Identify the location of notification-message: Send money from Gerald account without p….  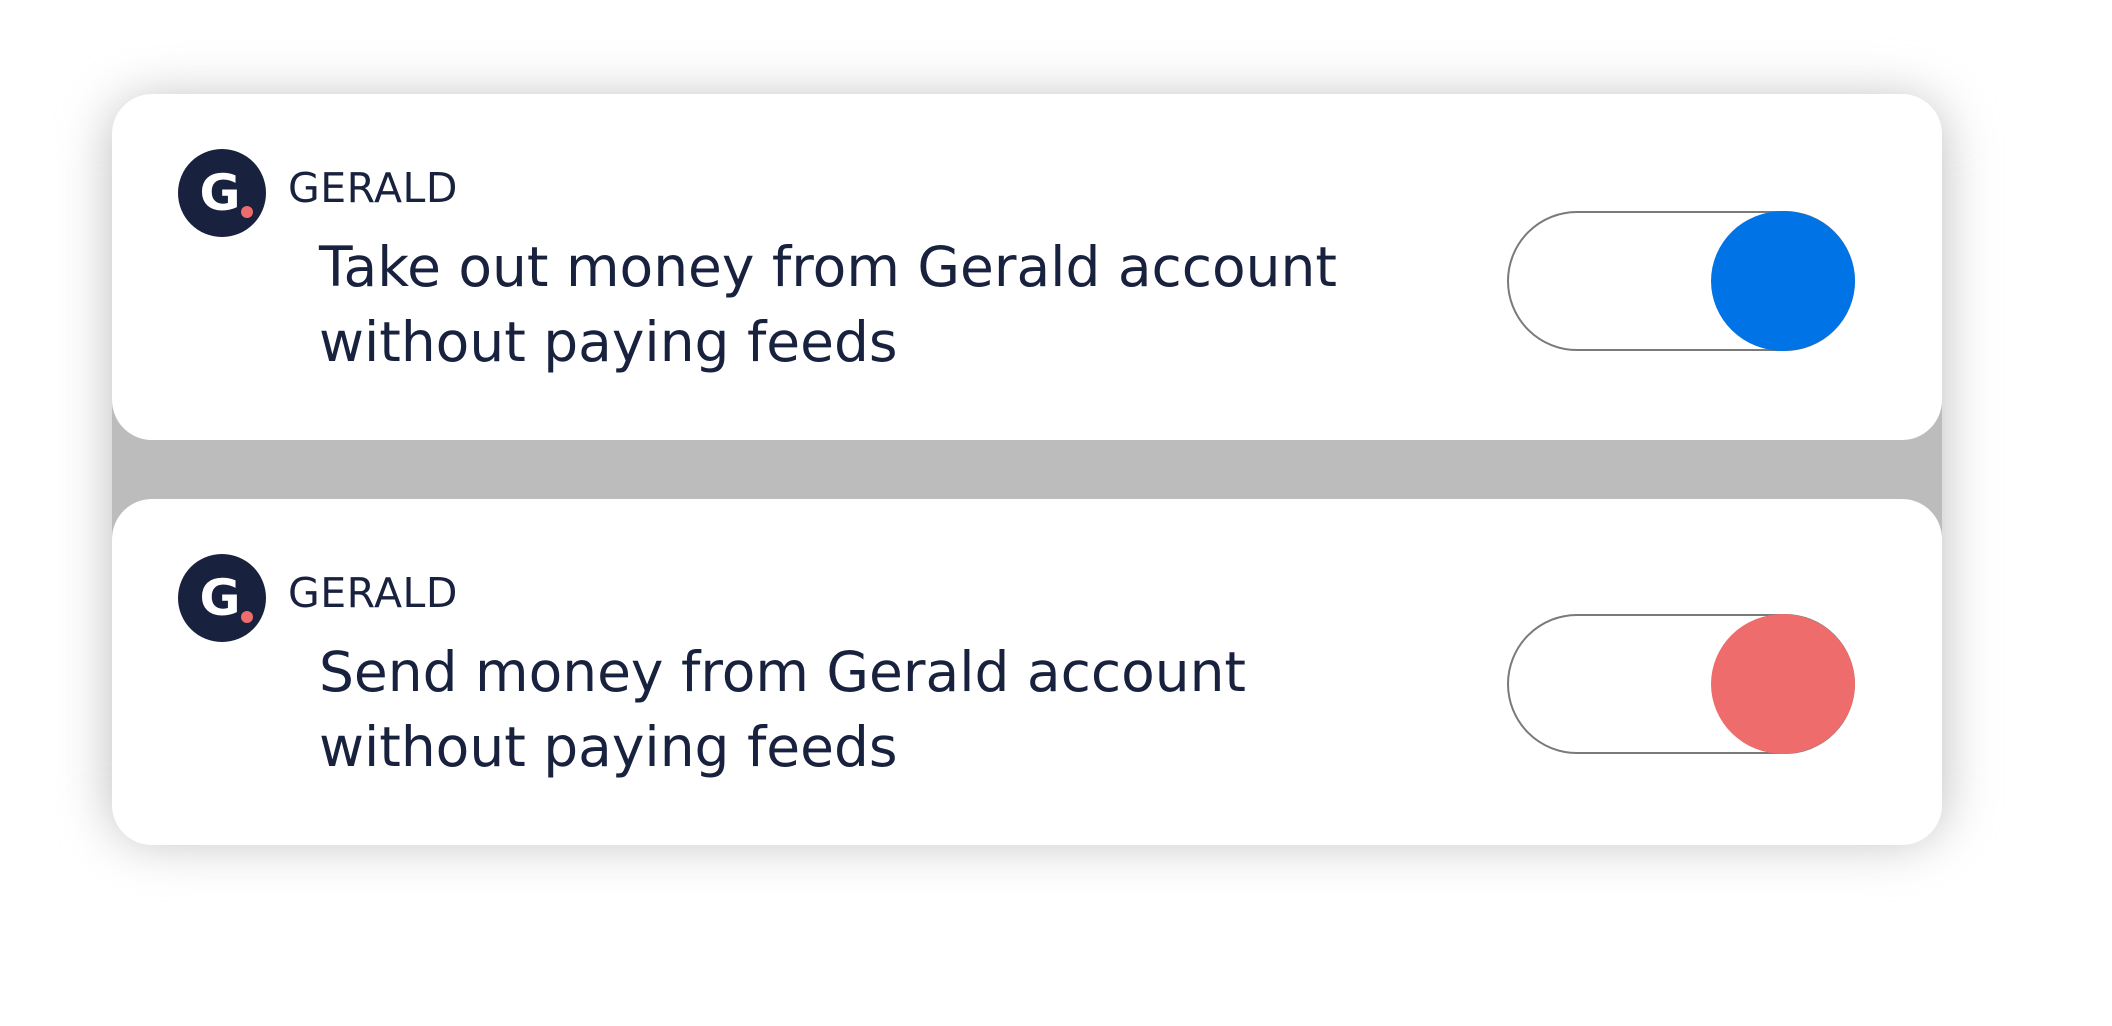
(782, 709).